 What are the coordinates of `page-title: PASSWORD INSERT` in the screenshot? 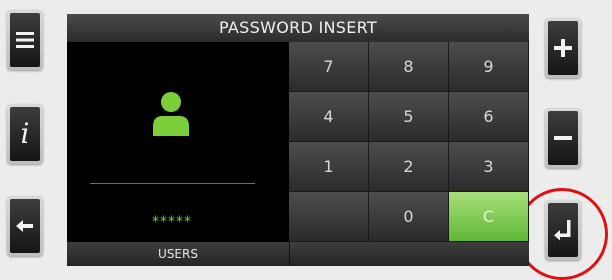 It's located at (298, 28).